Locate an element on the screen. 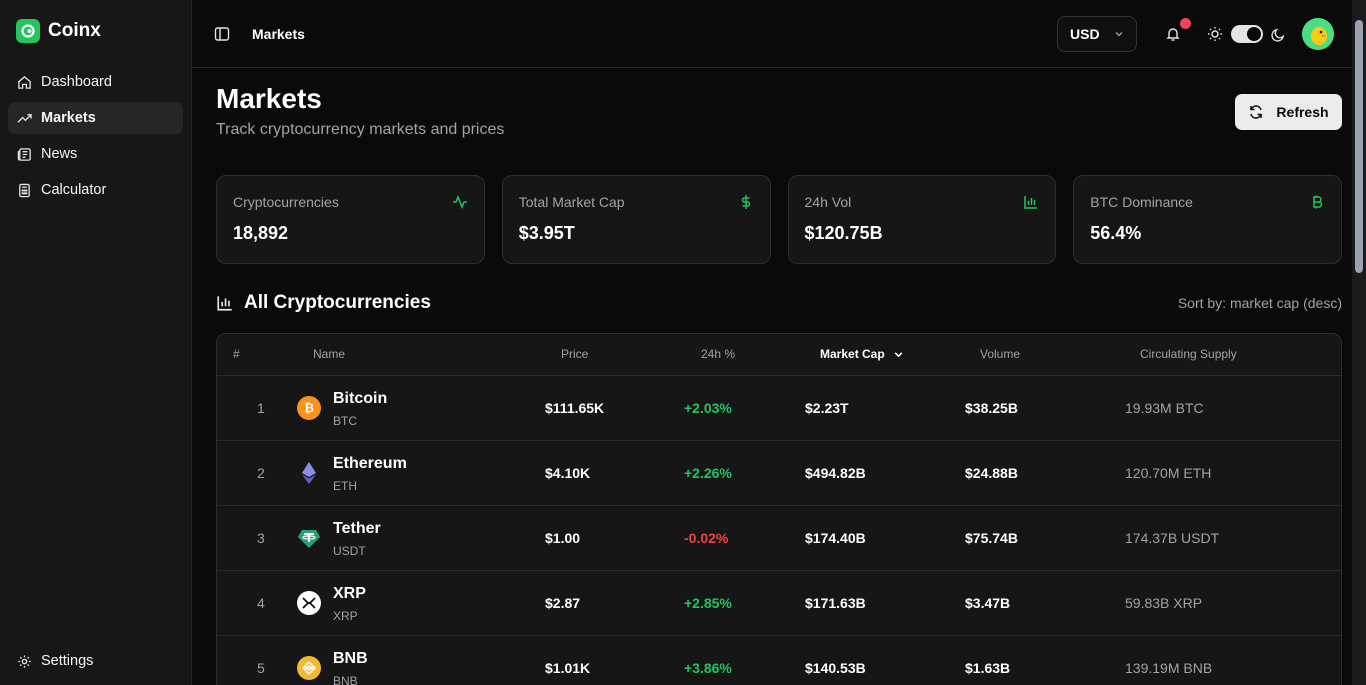 The width and height of the screenshot is (1366, 685). stat-card: Total Market Cap $3.95T is located at coordinates (636, 219).